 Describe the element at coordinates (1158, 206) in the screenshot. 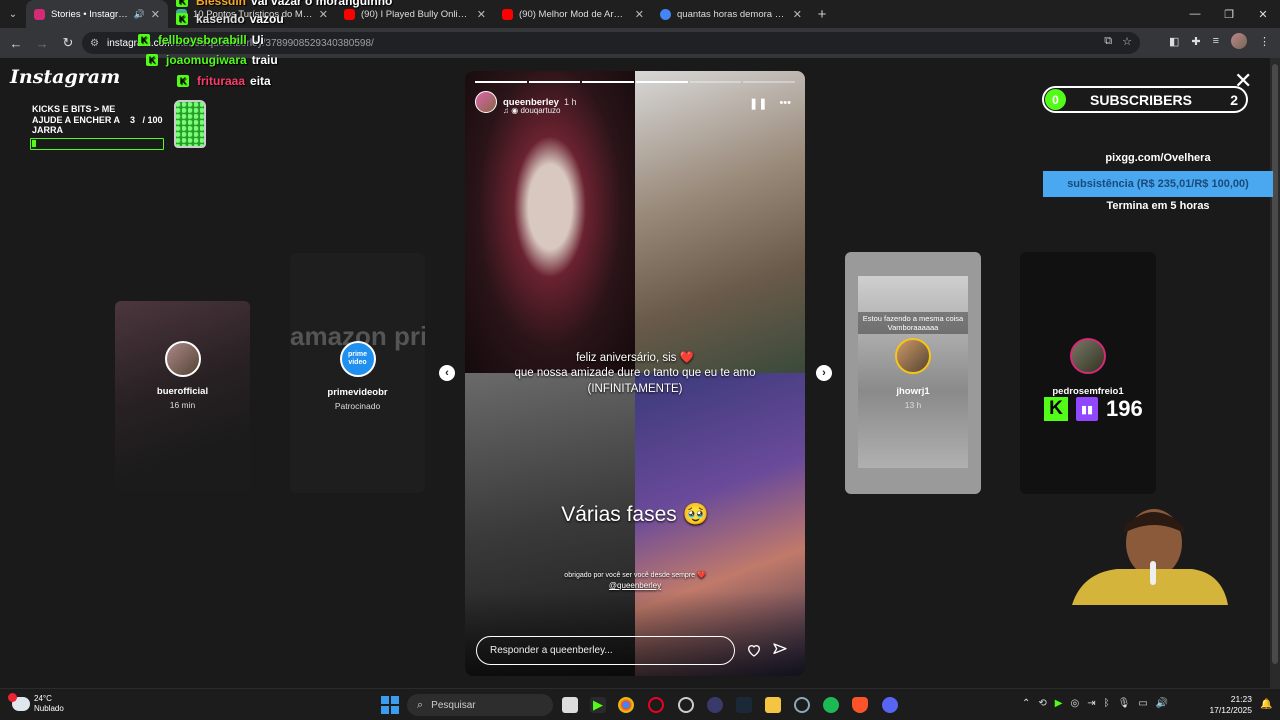

I see `pix-end-time: Termina em 5 horas` at that location.